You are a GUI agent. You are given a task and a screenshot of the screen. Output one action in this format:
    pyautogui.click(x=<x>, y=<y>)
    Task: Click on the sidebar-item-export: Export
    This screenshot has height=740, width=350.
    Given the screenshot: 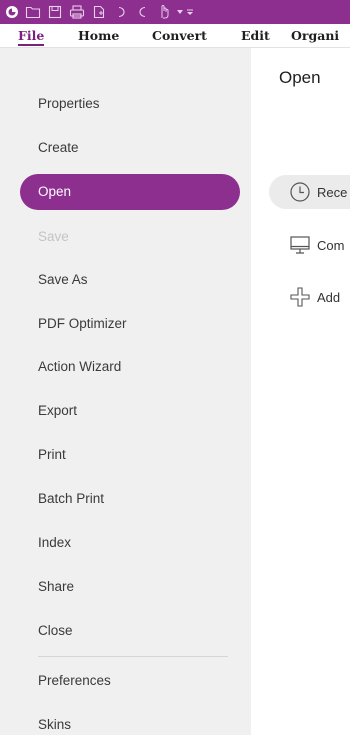 What is the action you would take?
    pyautogui.click(x=57, y=411)
    